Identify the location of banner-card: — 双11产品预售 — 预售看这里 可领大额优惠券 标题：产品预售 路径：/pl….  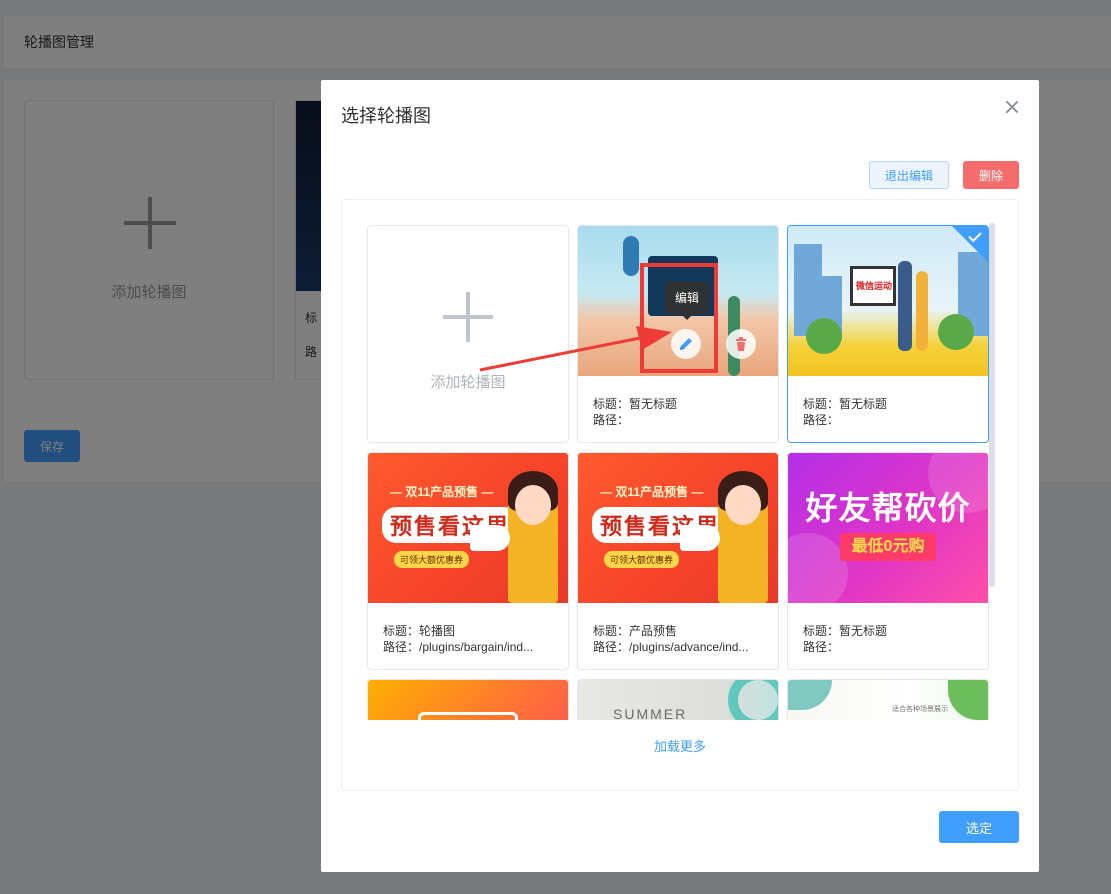
(678, 561).